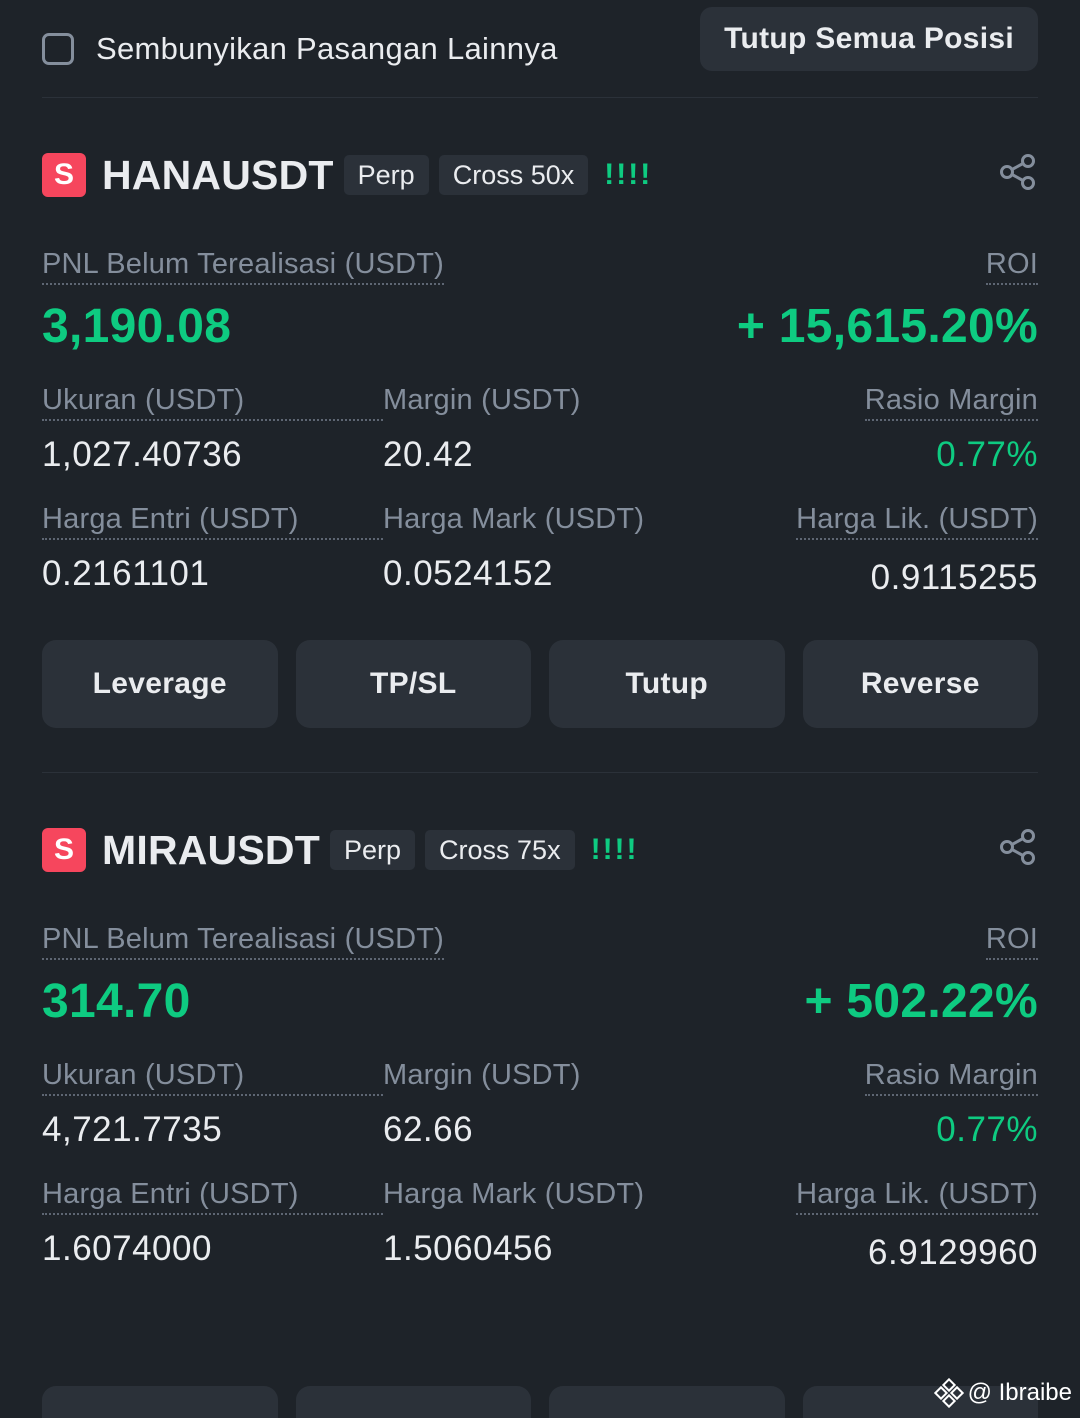  What do you see at coordinates (887, 326) in the screenshot?
I see `roi-value: + 15,615.20%` at bounding box center [887, 326].